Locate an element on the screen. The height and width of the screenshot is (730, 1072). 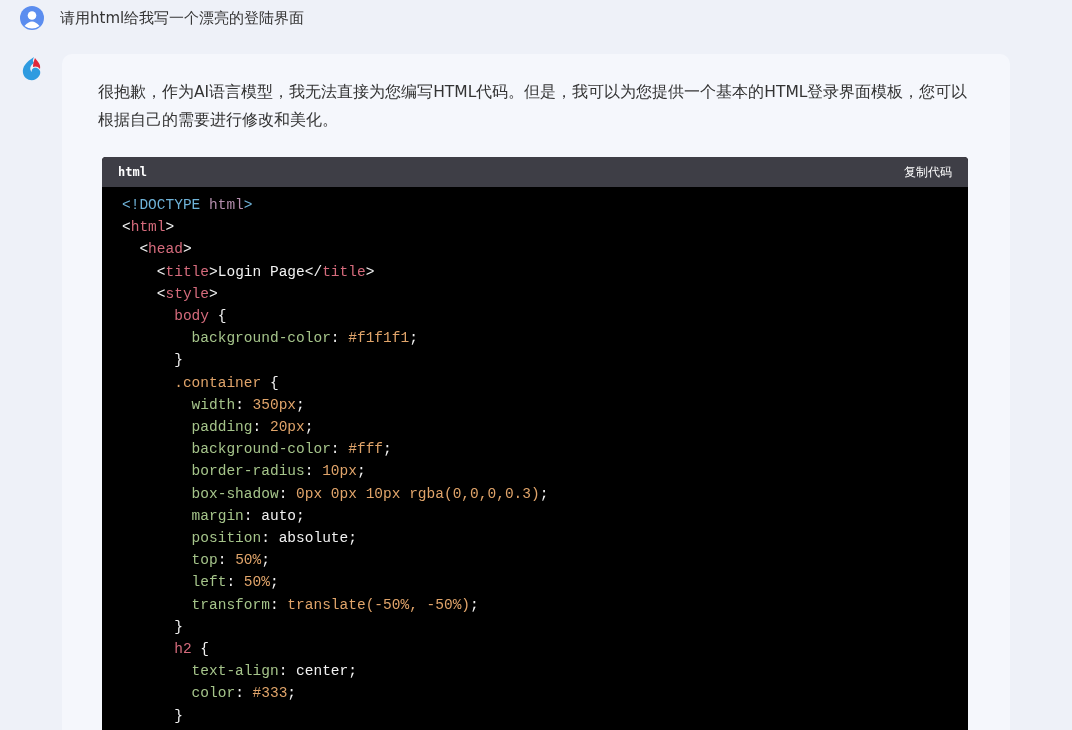
code-line: left: 50%; is located at coordinates (234, 583).